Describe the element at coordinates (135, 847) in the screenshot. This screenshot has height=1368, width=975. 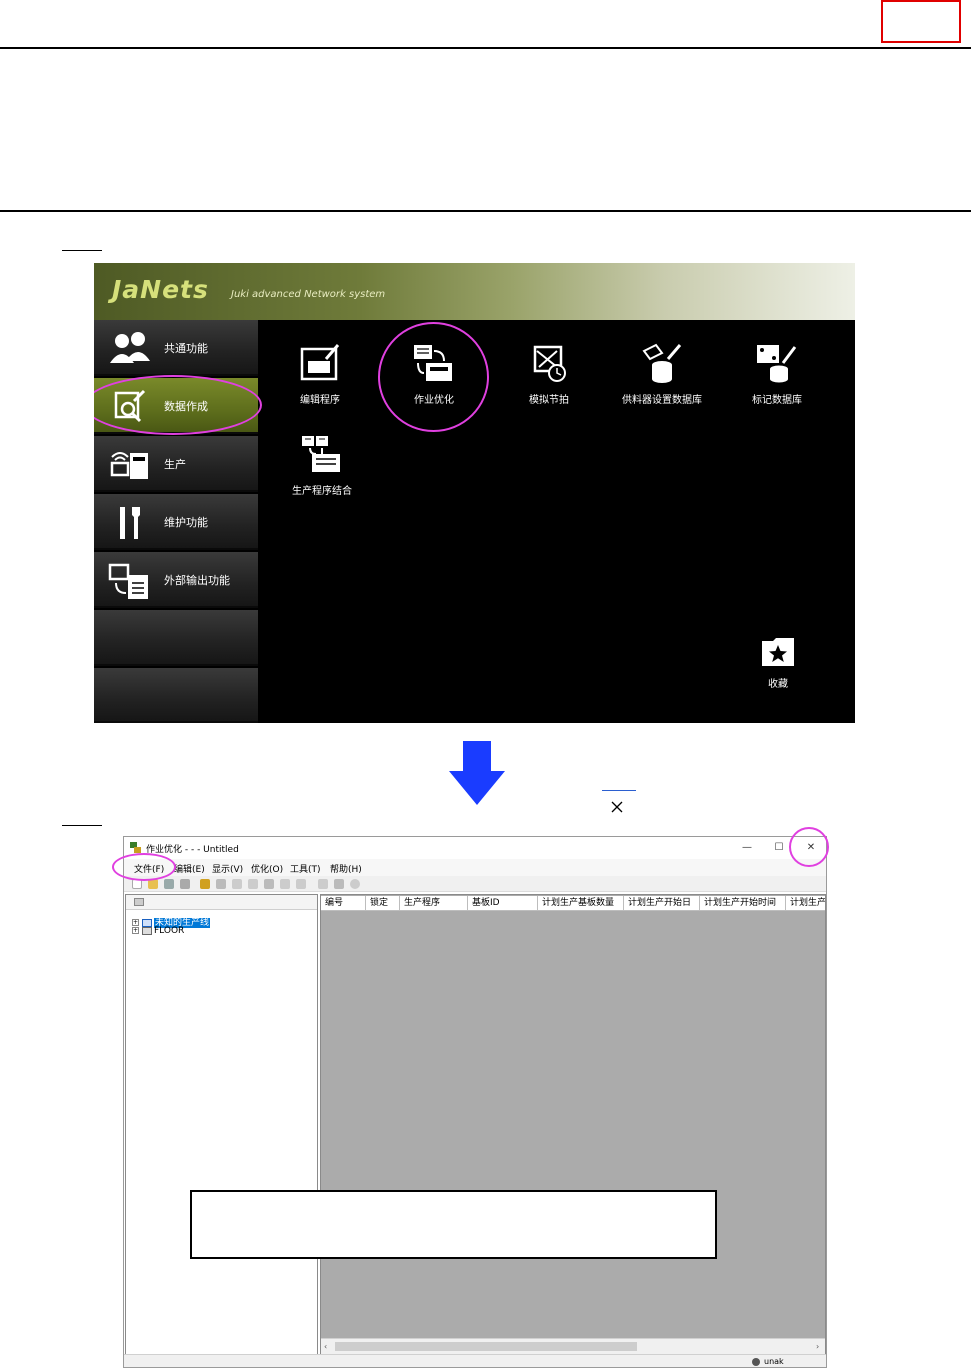
I see `app-icon` at that location.